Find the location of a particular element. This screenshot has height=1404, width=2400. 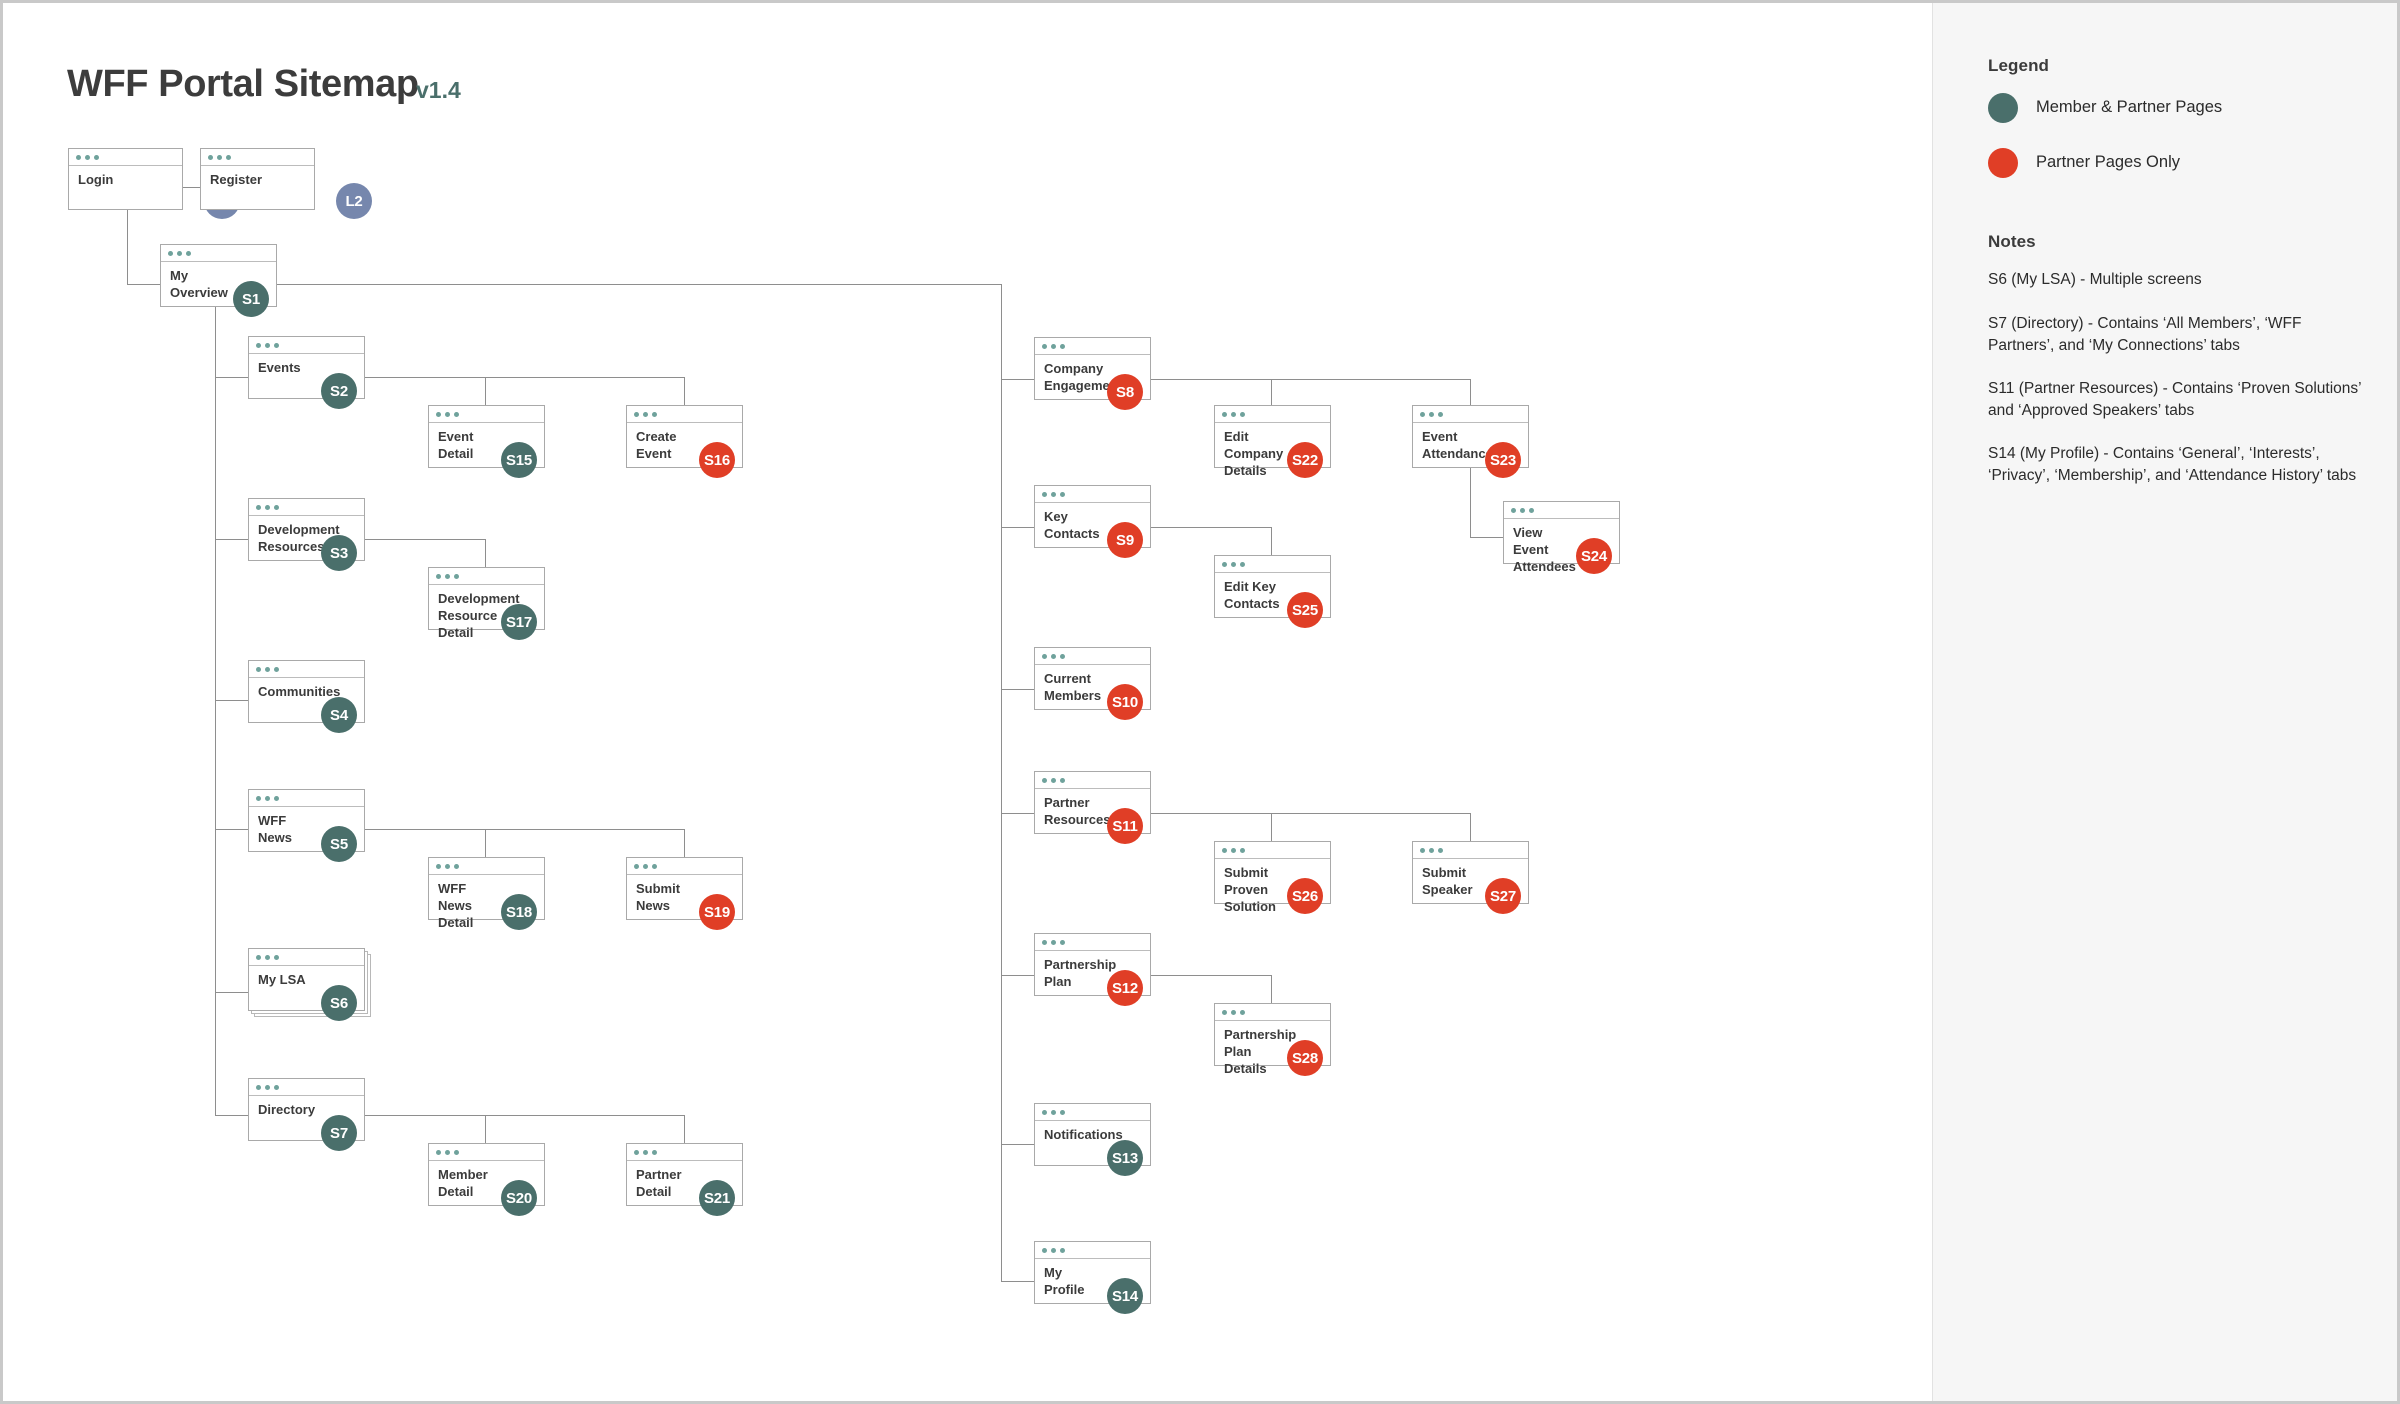

node-card-view-event-attendees: View Event Attendees S24 is located at coordinates (1561, 537).